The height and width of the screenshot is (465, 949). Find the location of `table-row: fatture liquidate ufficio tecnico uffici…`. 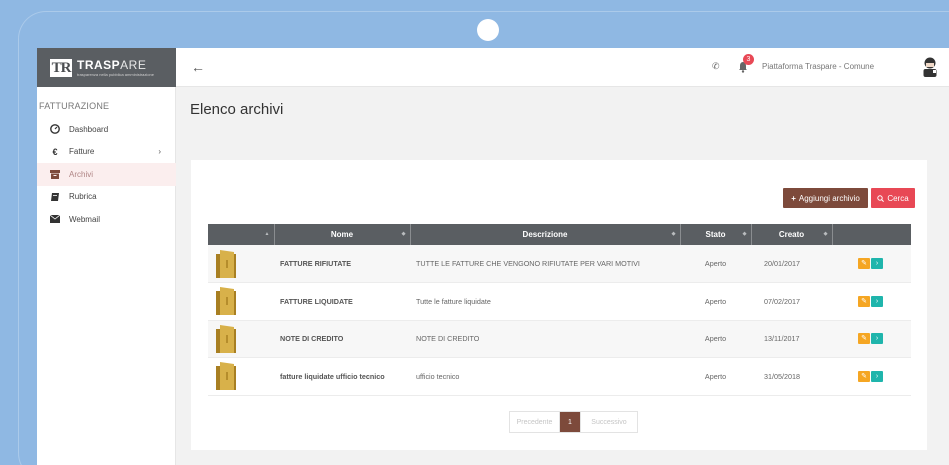

table-row: fatture liquidate ufficio tecnico uffici… is located at coordinates (559, 376).